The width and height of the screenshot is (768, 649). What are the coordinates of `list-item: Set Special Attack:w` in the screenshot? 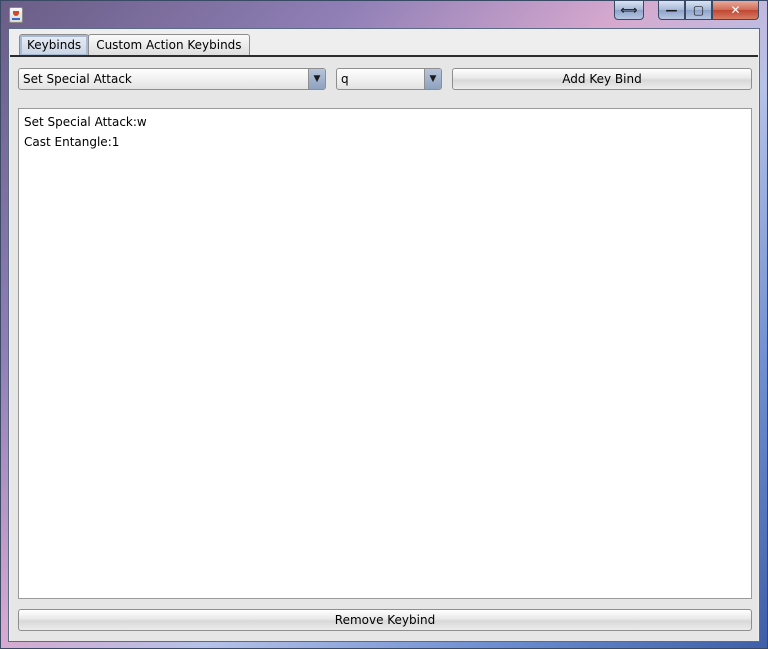 It's located at (387, 122).